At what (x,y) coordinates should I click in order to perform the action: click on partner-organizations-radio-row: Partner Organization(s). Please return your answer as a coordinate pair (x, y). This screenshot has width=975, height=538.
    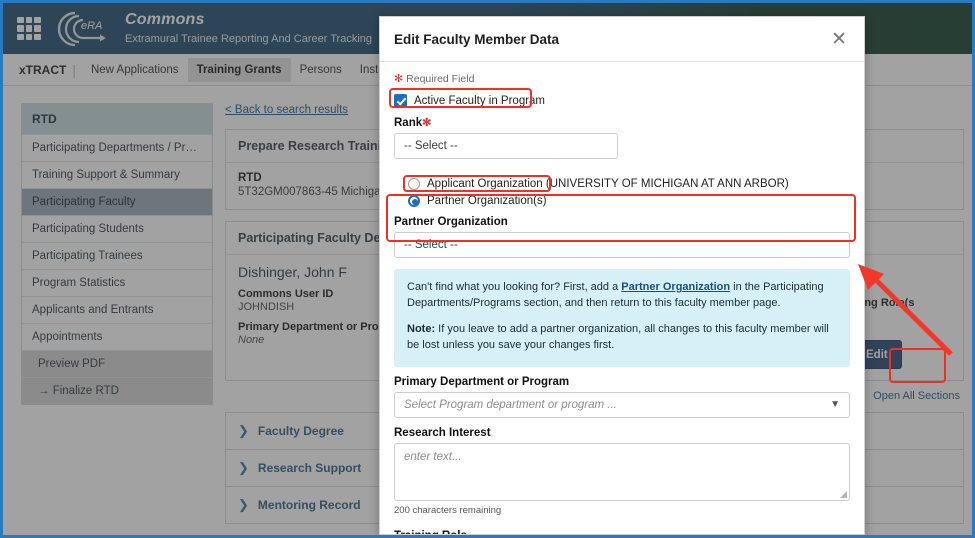
    Looking at the image, I should click on (622, 201).